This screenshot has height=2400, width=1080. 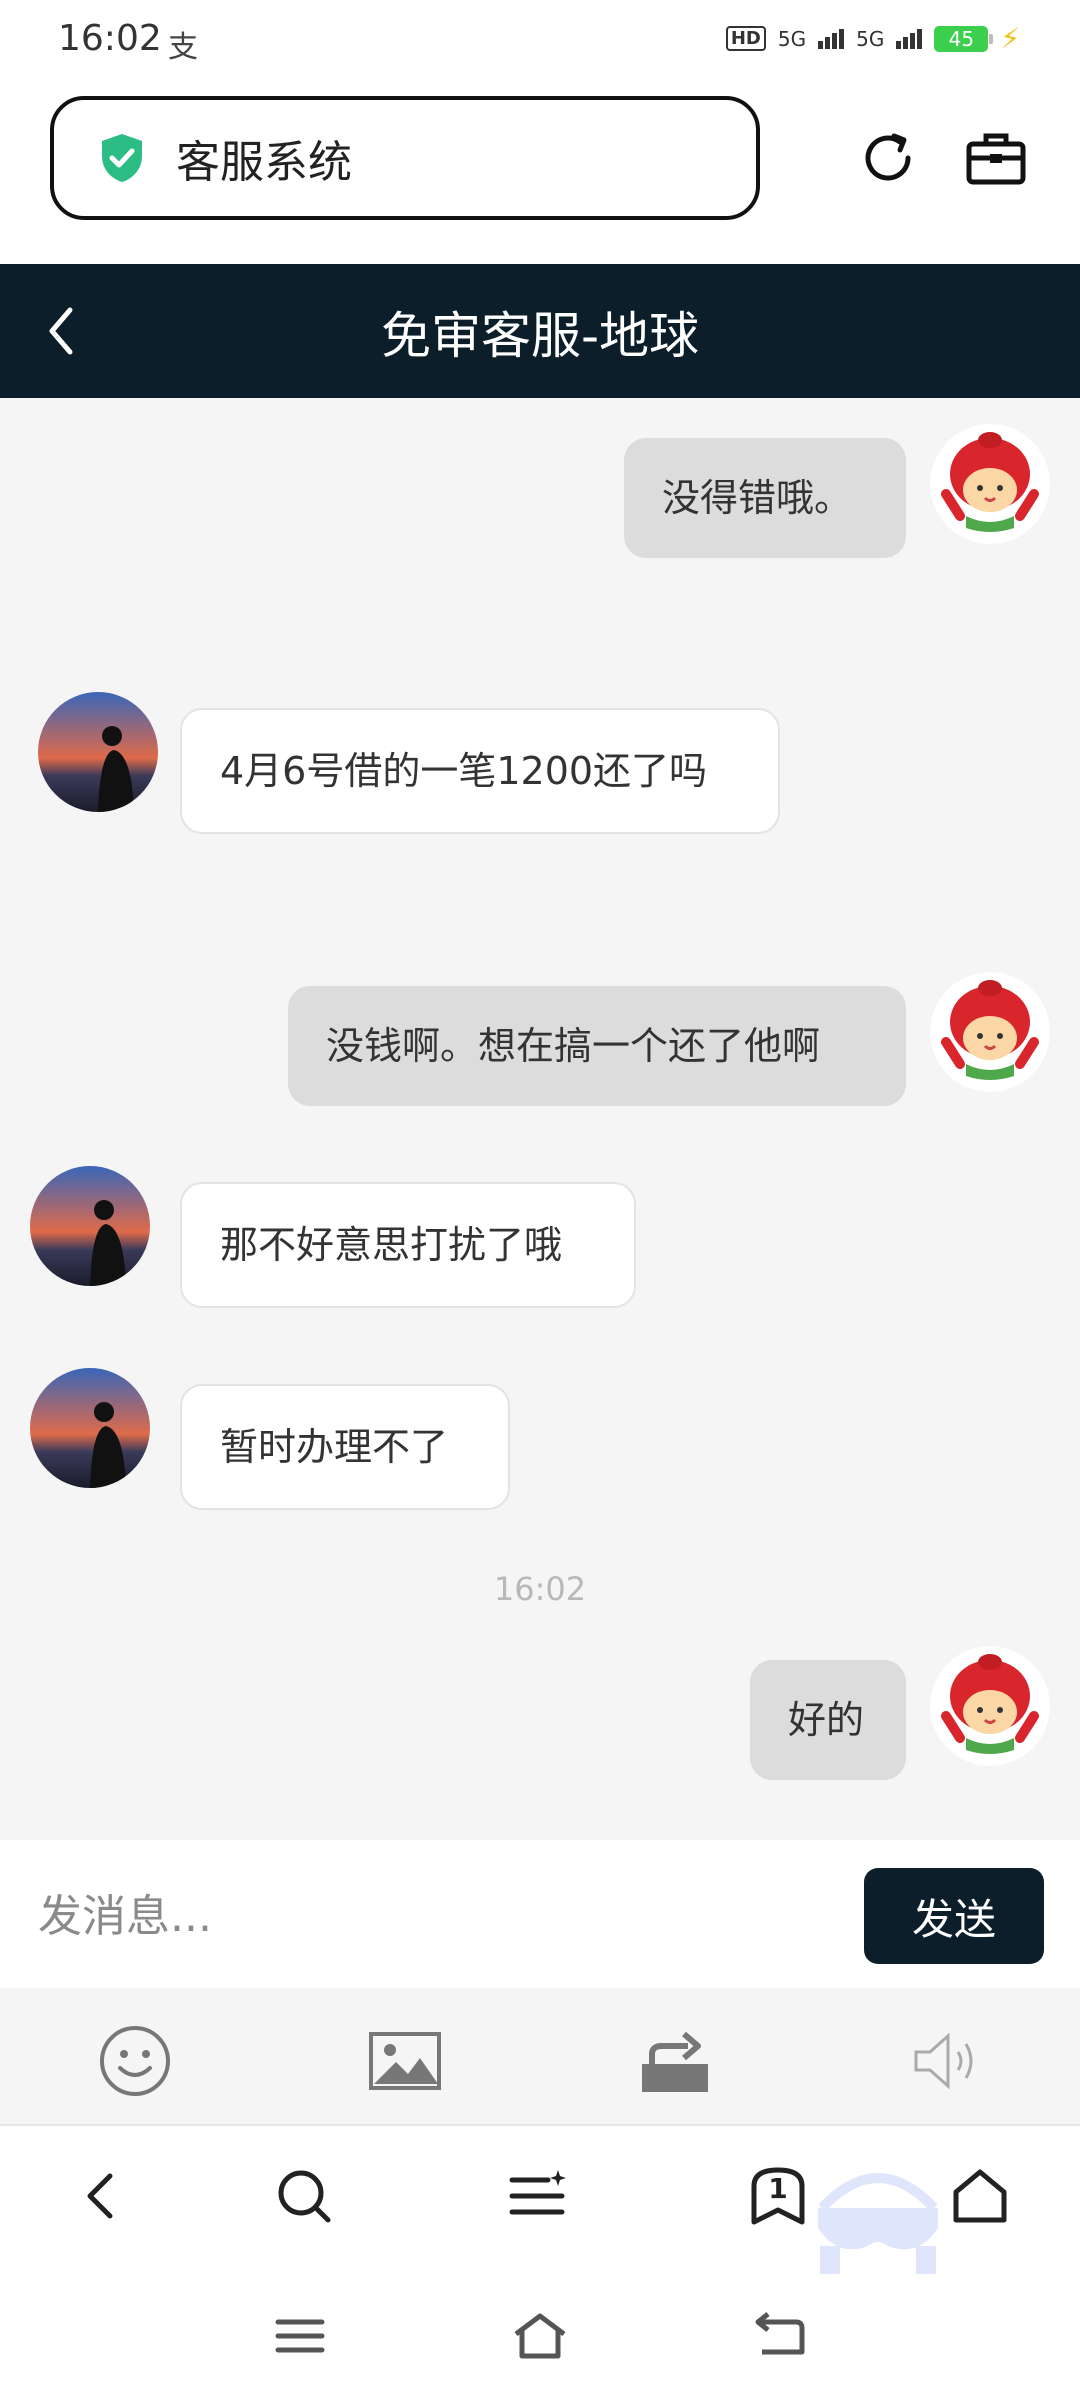 I want to click on system-back-icon, so click(x=780, y=2336).